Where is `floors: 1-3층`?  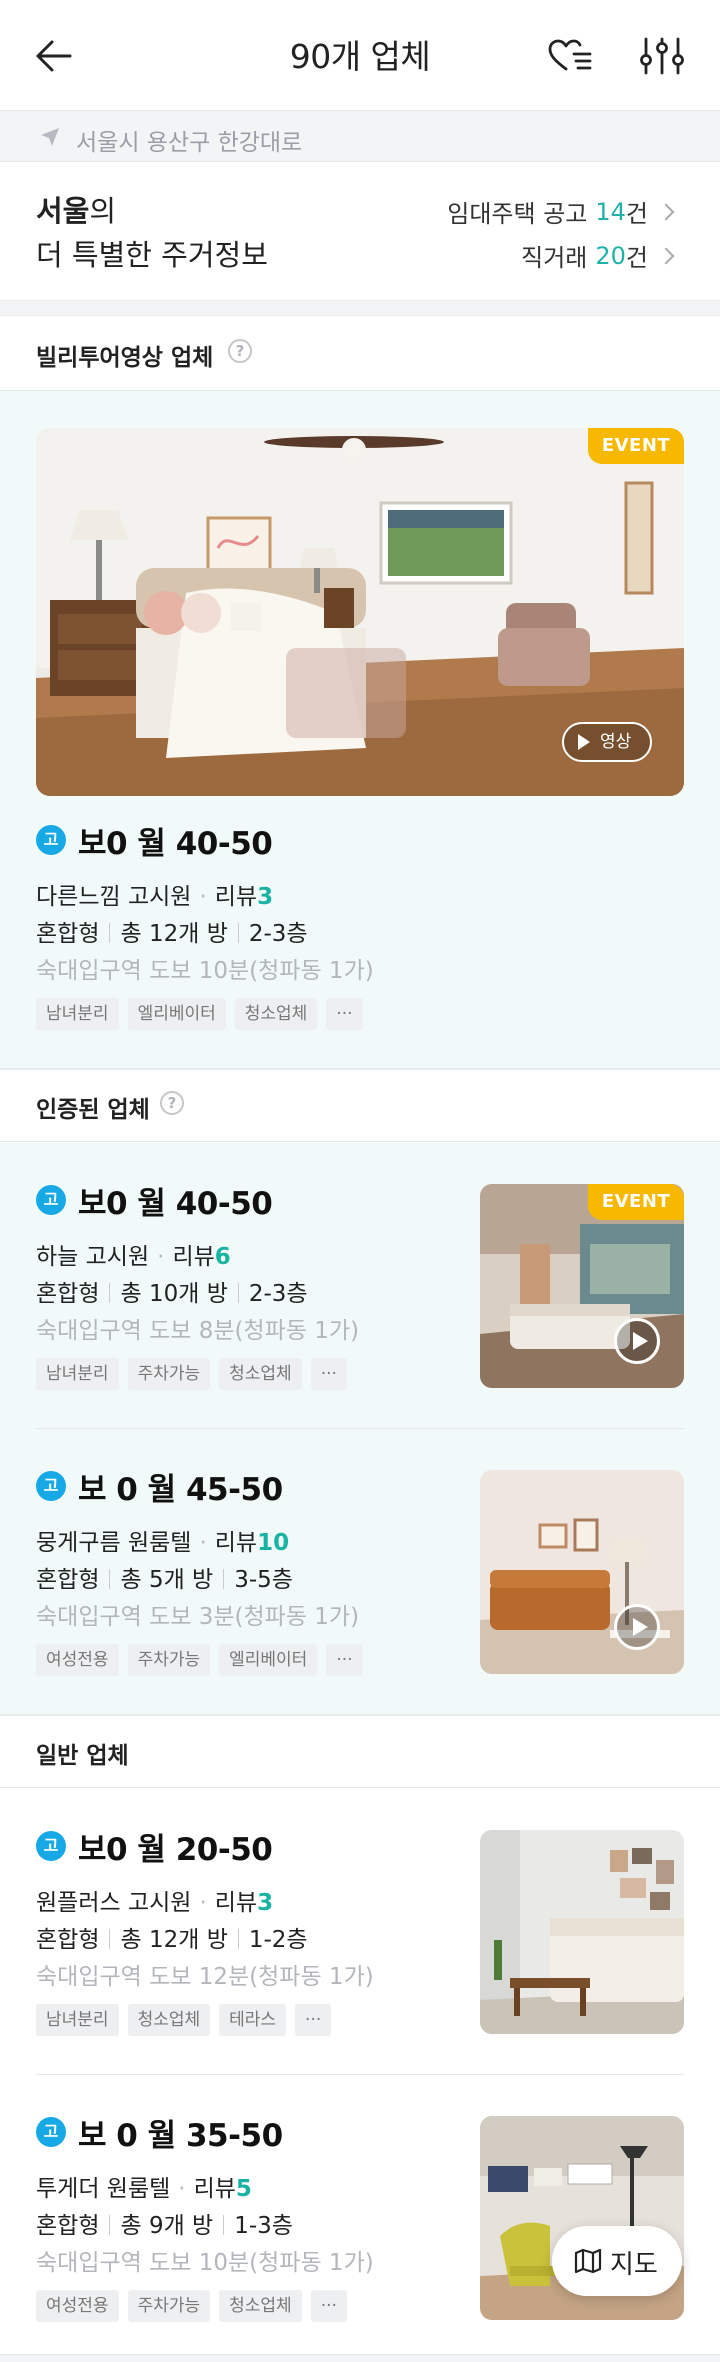
floors: 1-3층 is located at coordinates (263, 2226).